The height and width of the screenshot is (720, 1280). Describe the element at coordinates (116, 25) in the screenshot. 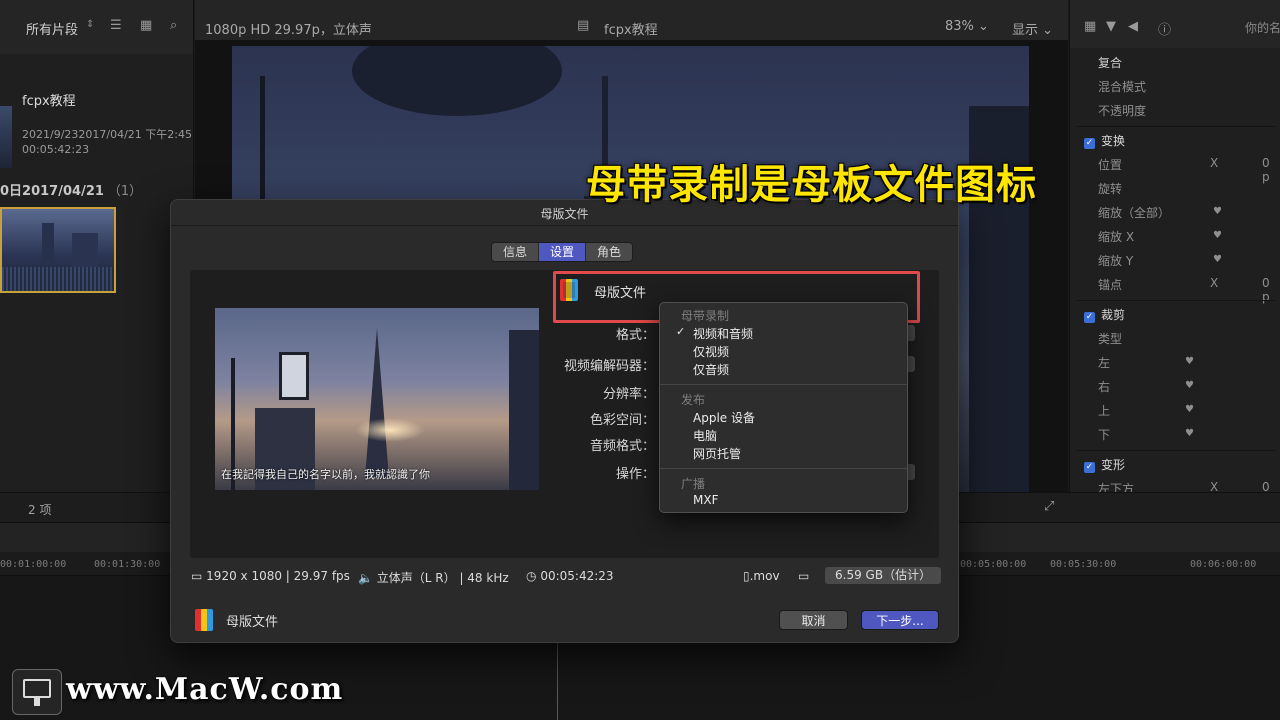

I see `list-view-icon: ☰` at that location.